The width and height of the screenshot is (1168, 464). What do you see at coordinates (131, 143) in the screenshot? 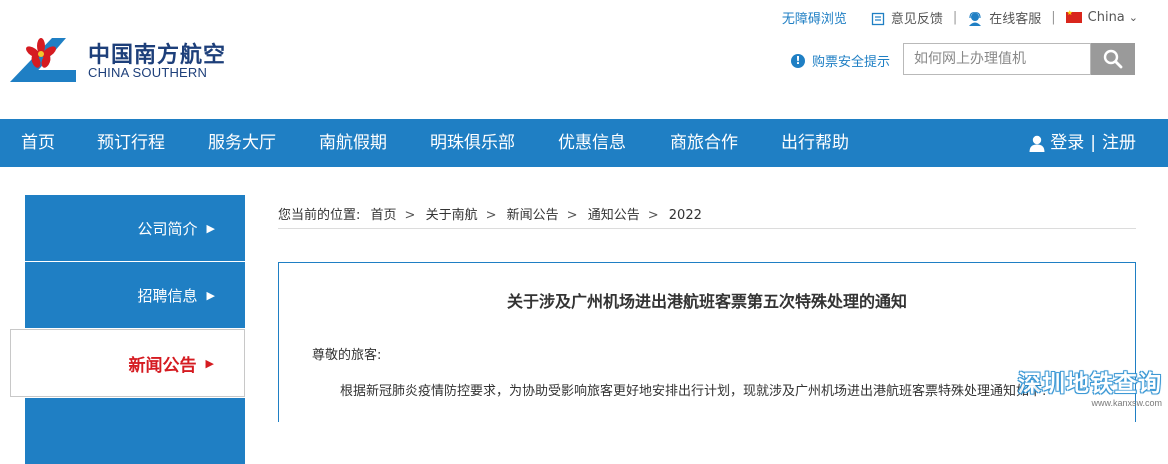
I see `nav-item-booking: 预订行程` at bounding box center [131, 143].